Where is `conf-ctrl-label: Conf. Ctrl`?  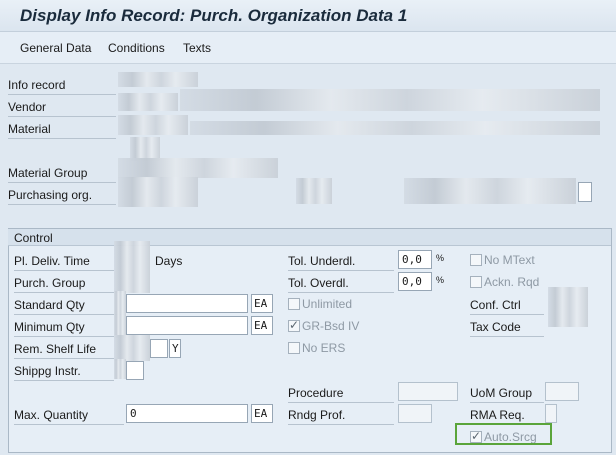 conf-ctrl-label: Conf. Ctrl is located at coordinates (507, 306).